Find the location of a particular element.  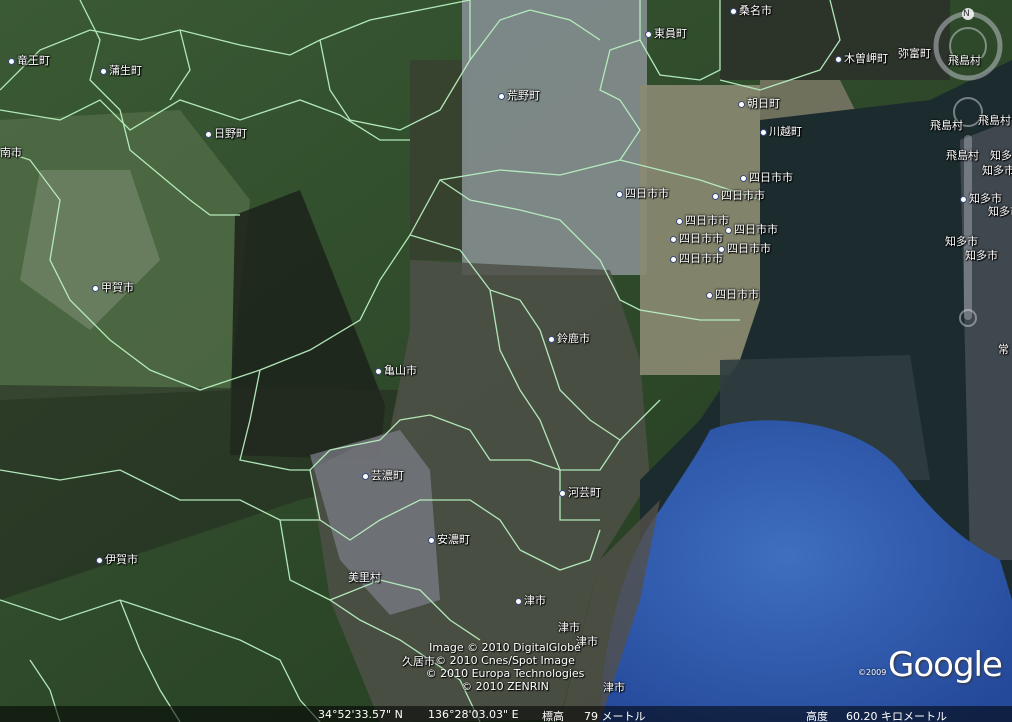

place-label: 朝日町 is located at coordinates (759, 104).